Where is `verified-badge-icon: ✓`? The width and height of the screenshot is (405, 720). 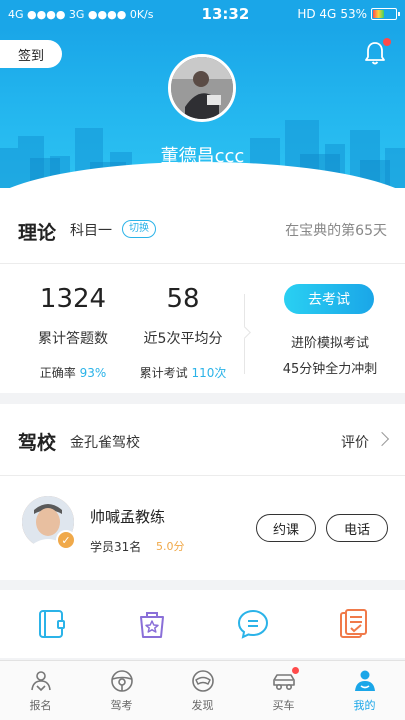 verified-badge-icon: ✓ is located at coordinates (66, 540).